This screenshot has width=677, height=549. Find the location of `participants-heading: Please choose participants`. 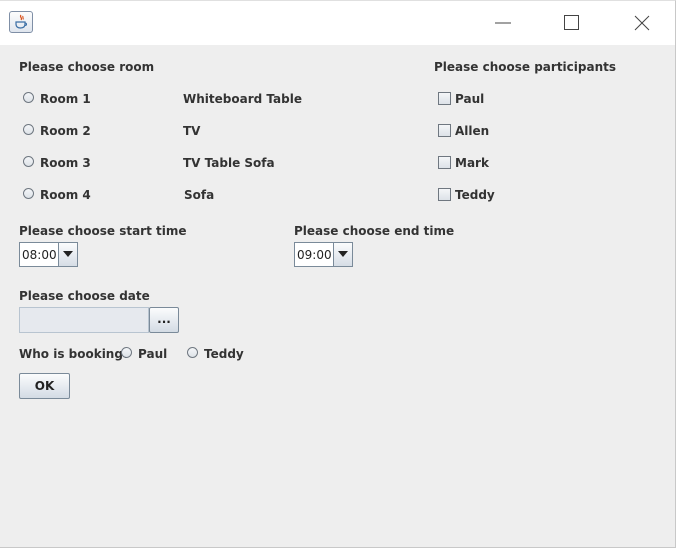

participants-heading: Please choose participants is located at coordinates (525, 67).